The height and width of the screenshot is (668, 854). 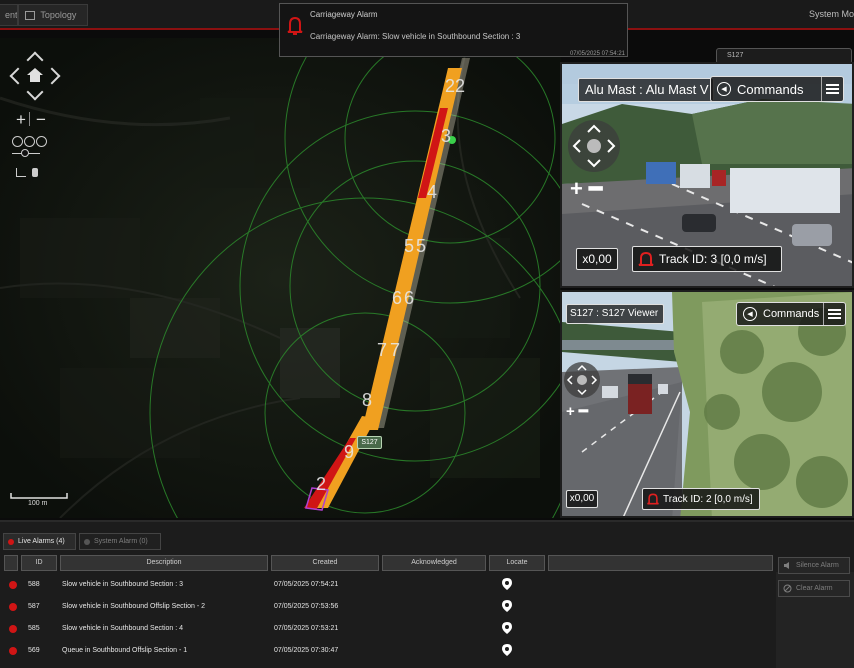 I want to click on section-label: 9, so click(x=349, y=452).